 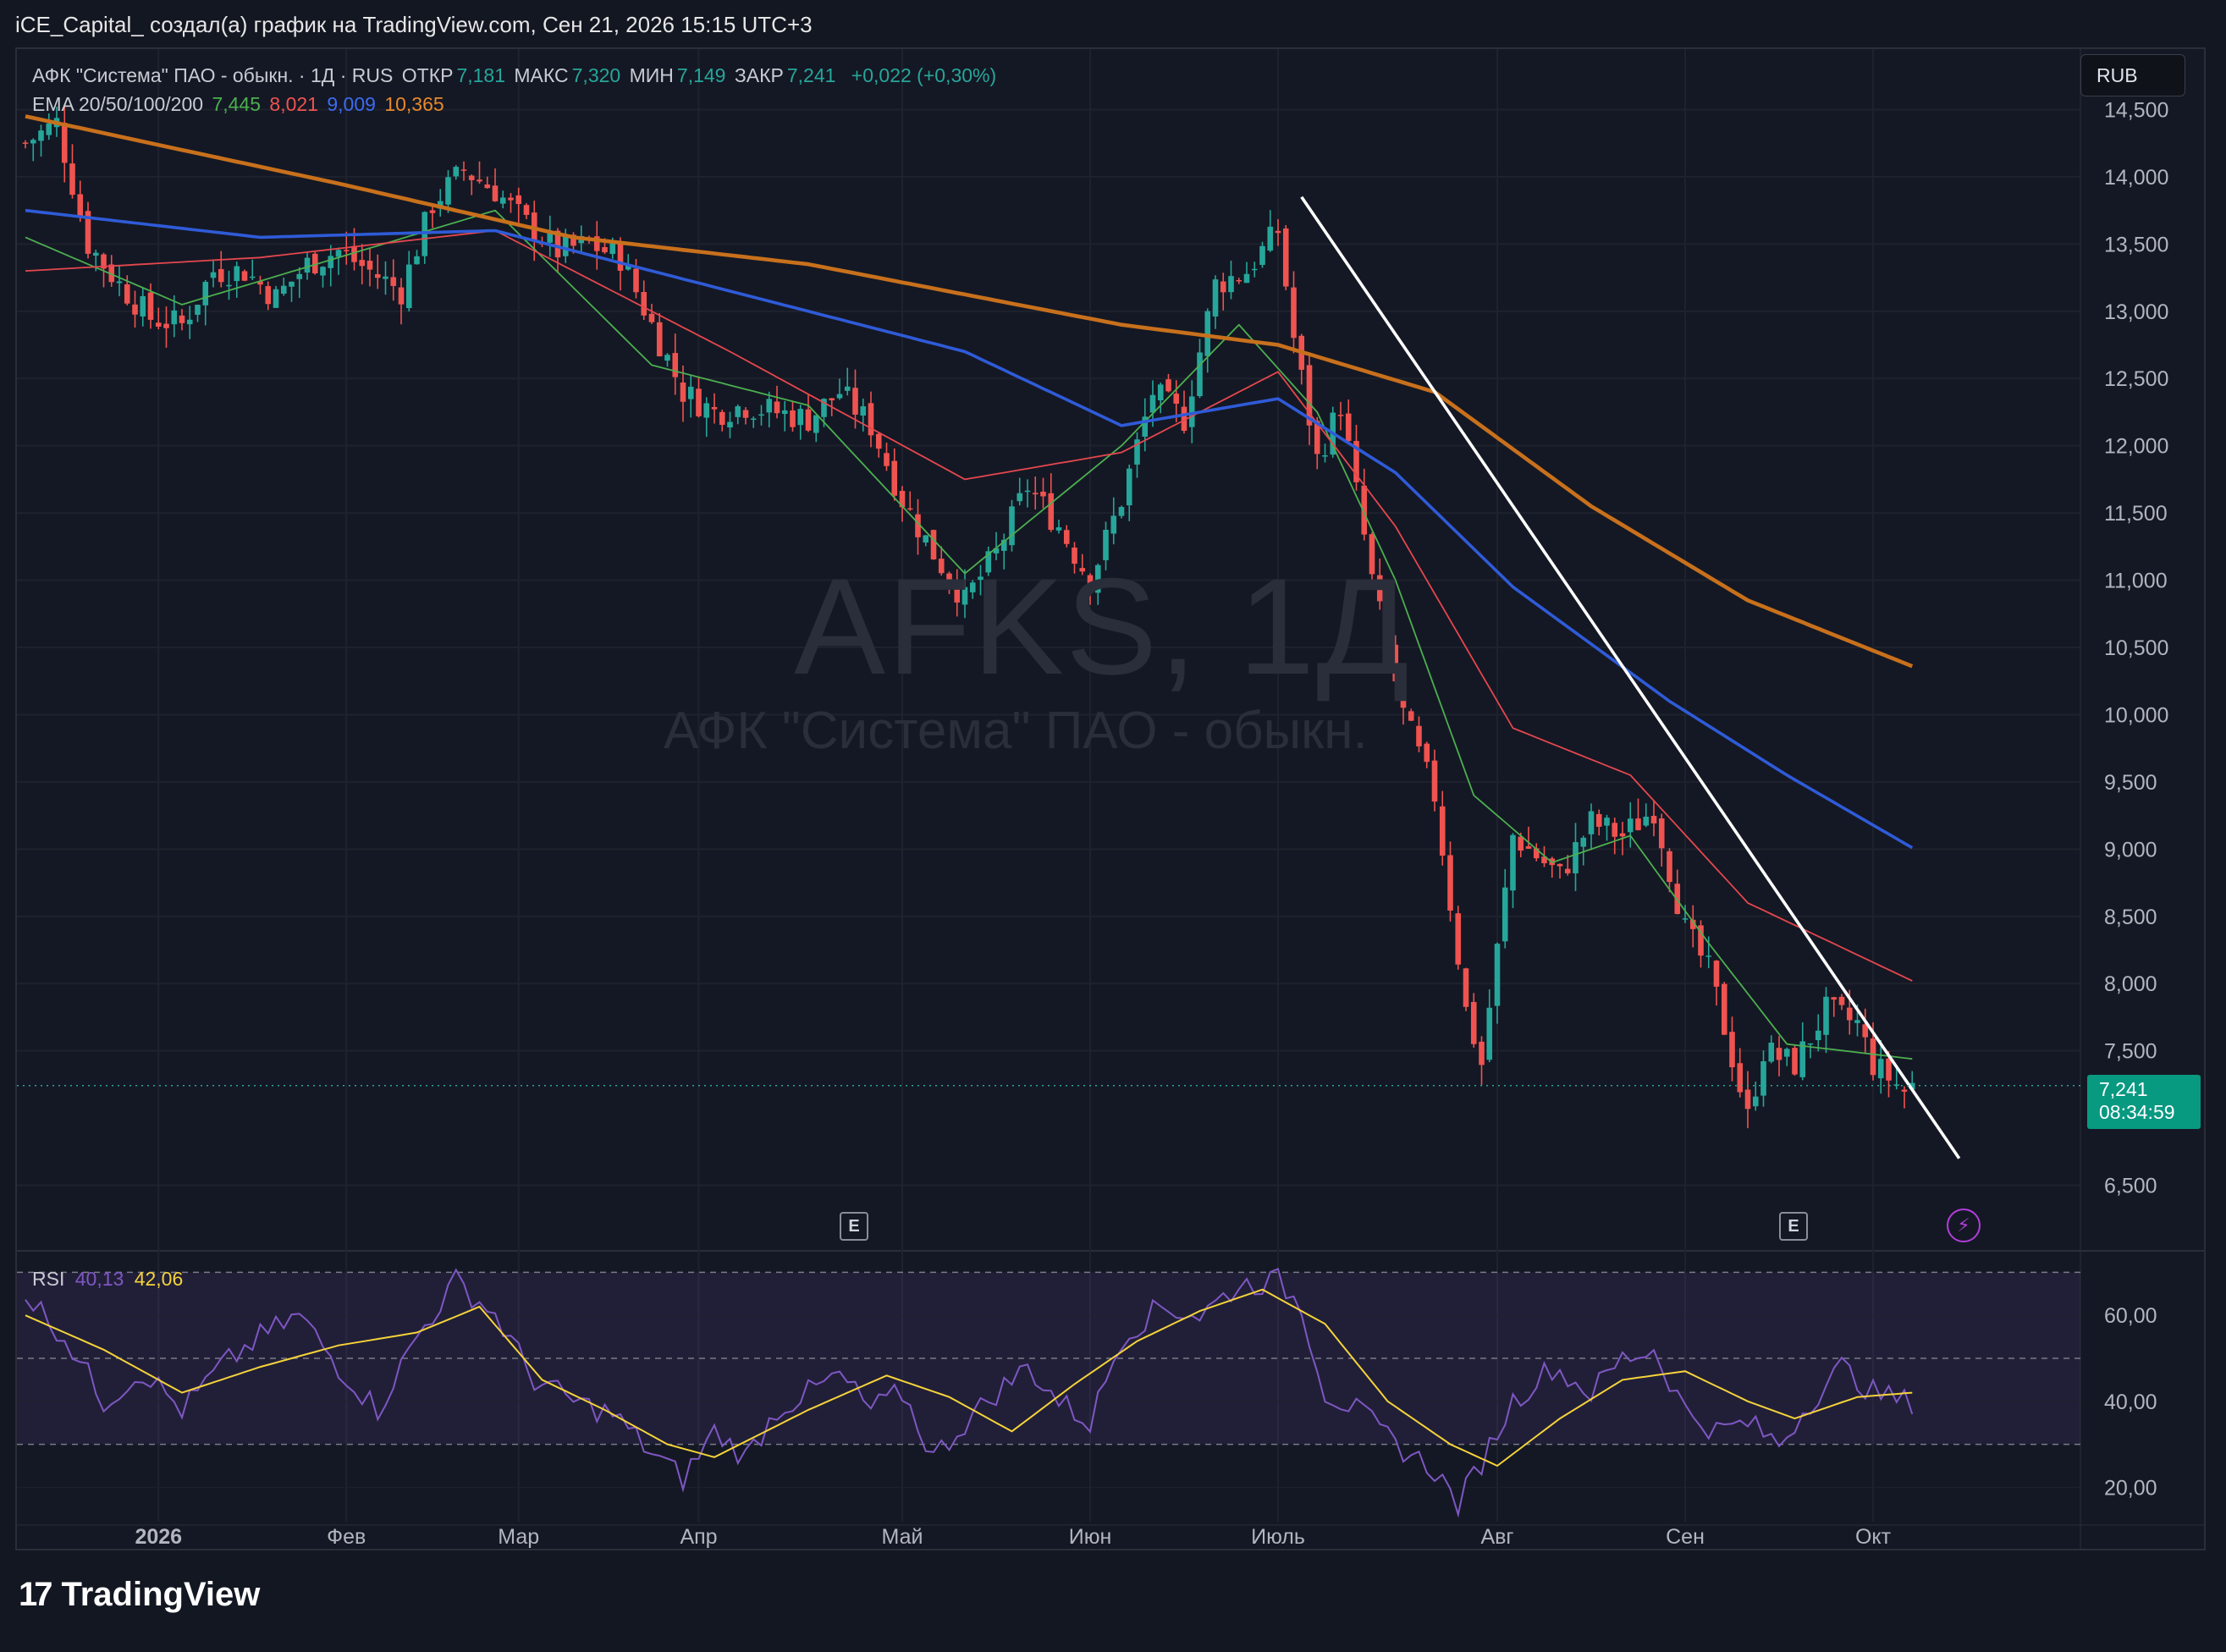 I want to click on last-price-value: 7,241, so click(x=2123, y=1089).